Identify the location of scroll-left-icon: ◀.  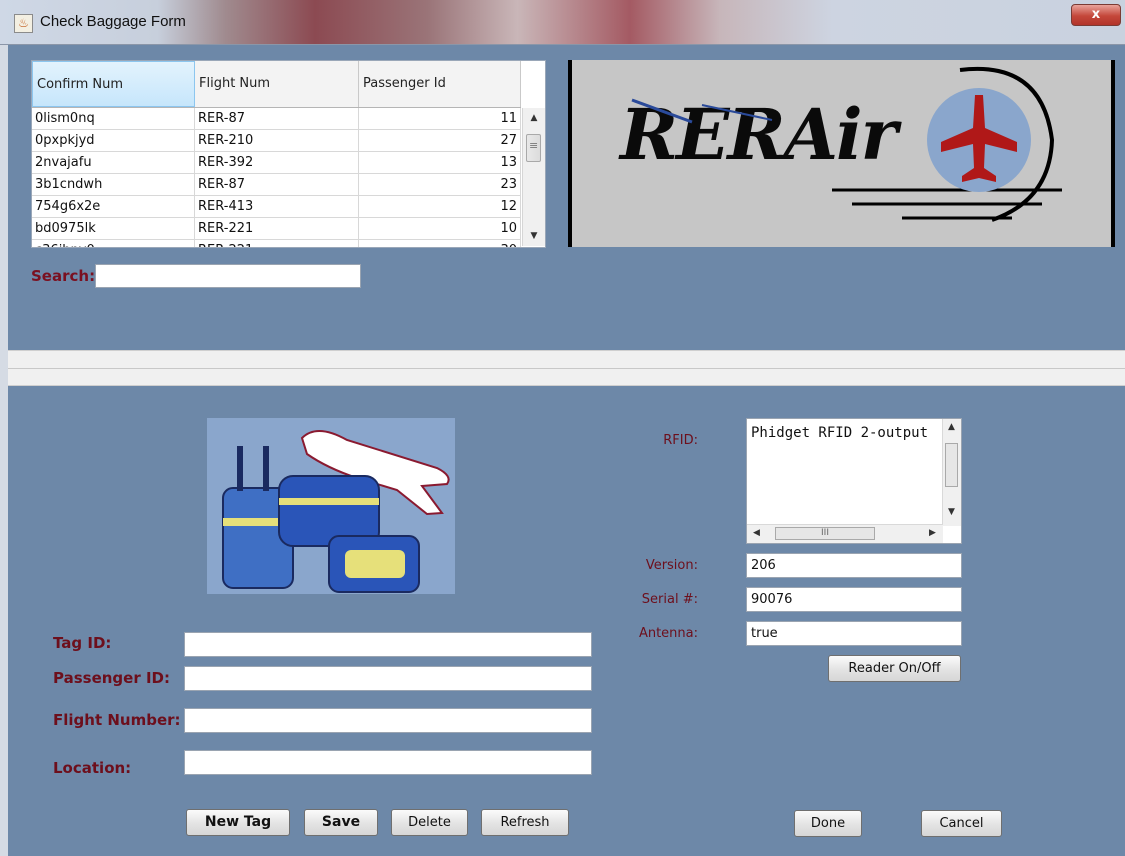
(756, 533).